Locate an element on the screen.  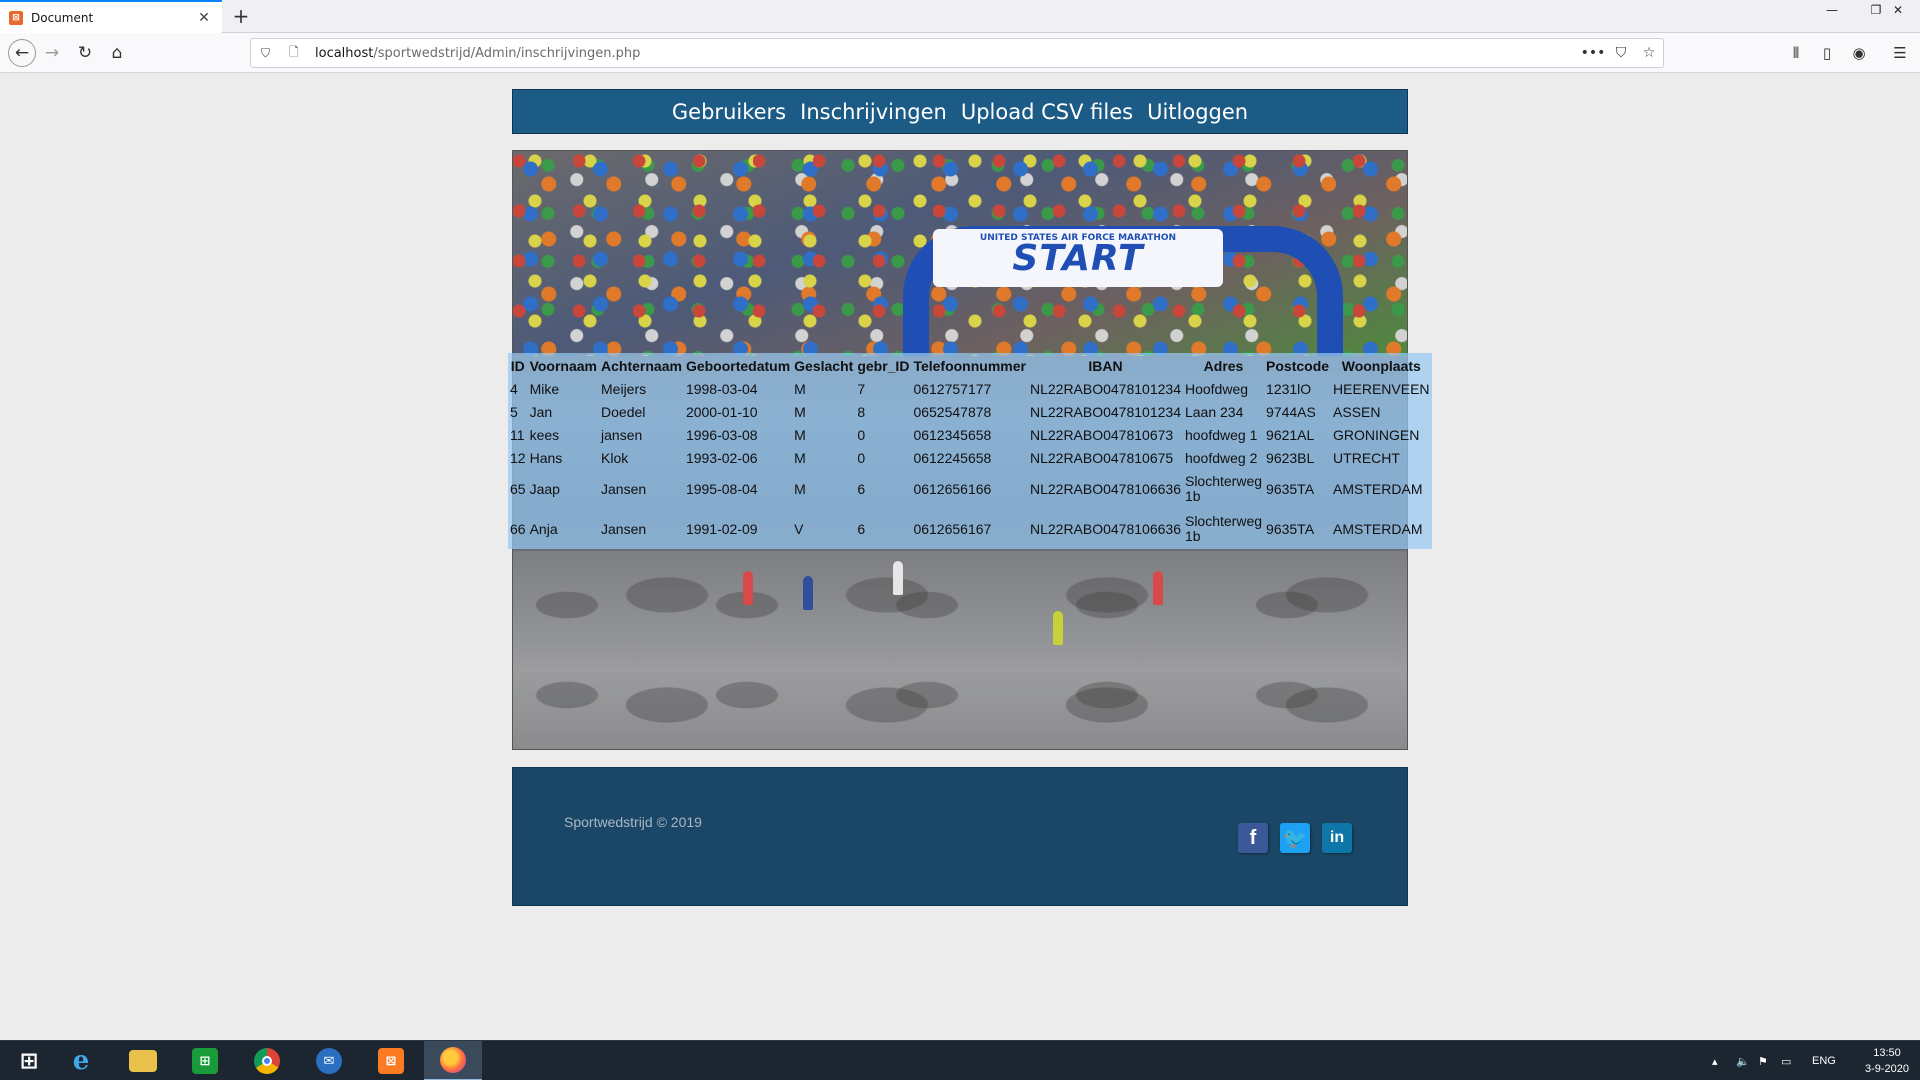
close-tab-icon: ✕ is located at coordinates (204, 18).